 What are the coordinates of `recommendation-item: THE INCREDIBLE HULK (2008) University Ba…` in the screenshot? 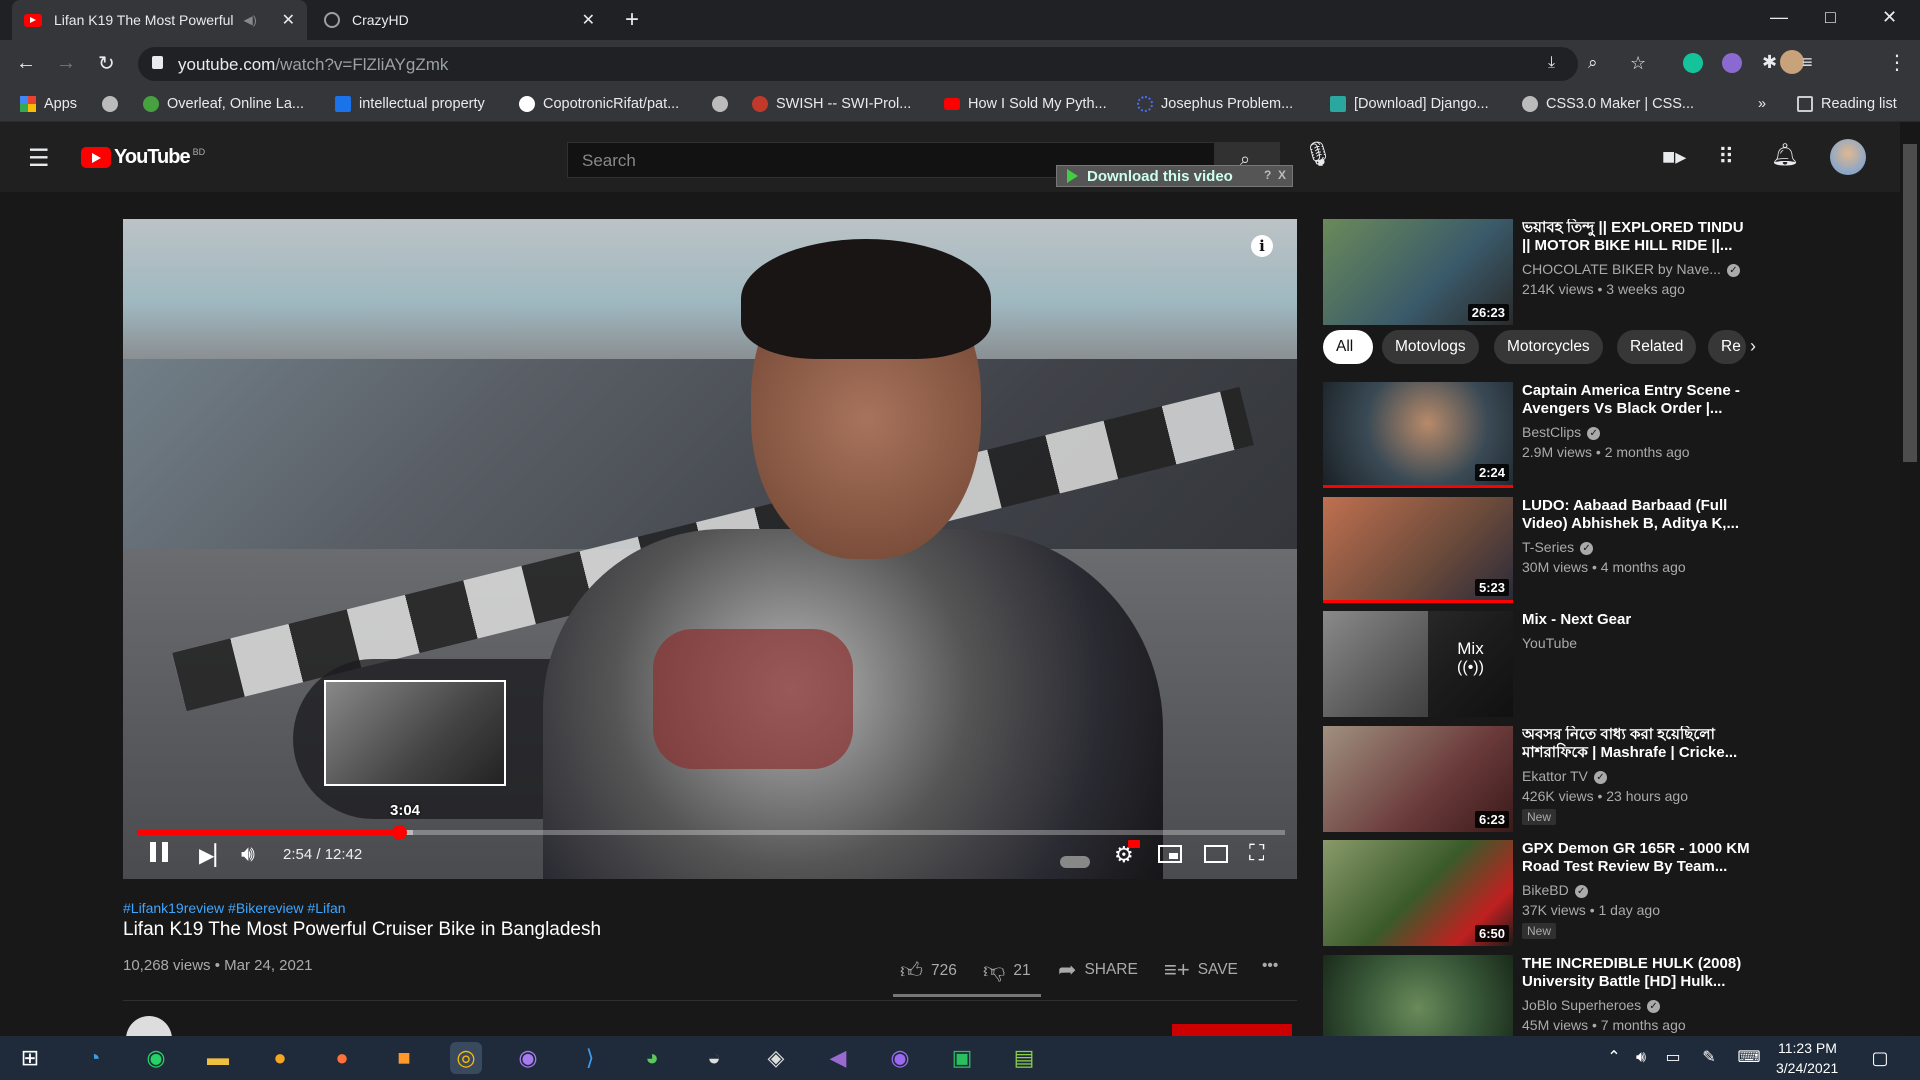 It's located at (1543, 995).